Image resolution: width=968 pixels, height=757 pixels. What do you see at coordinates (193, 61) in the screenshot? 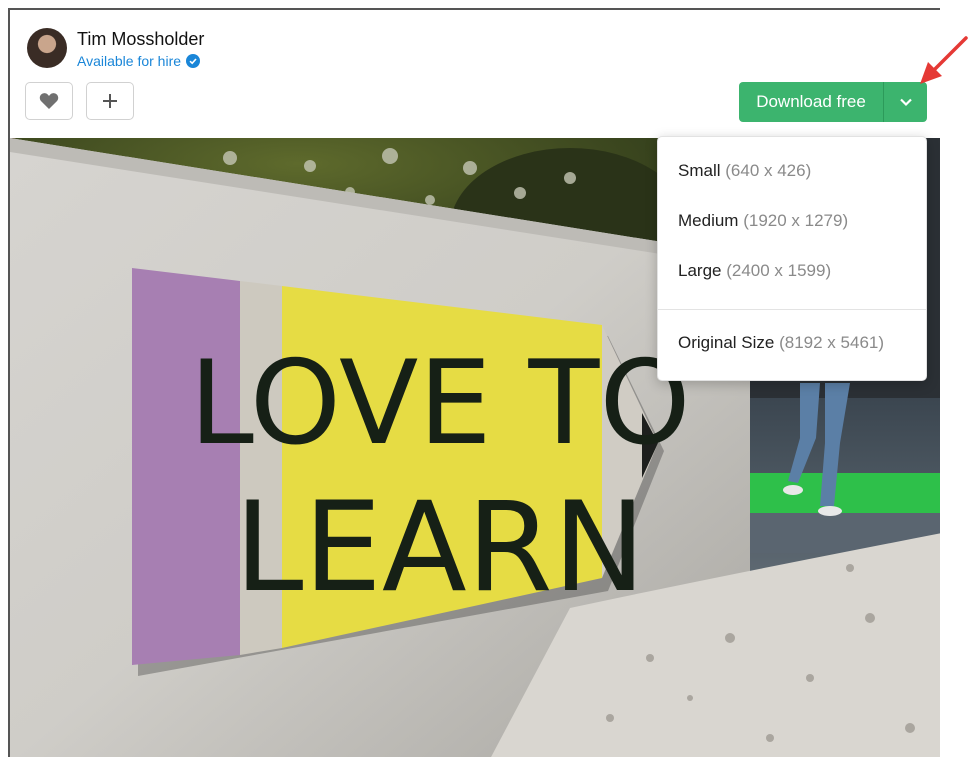
I see `verified-check-icon` at bounding box center [193, 61].